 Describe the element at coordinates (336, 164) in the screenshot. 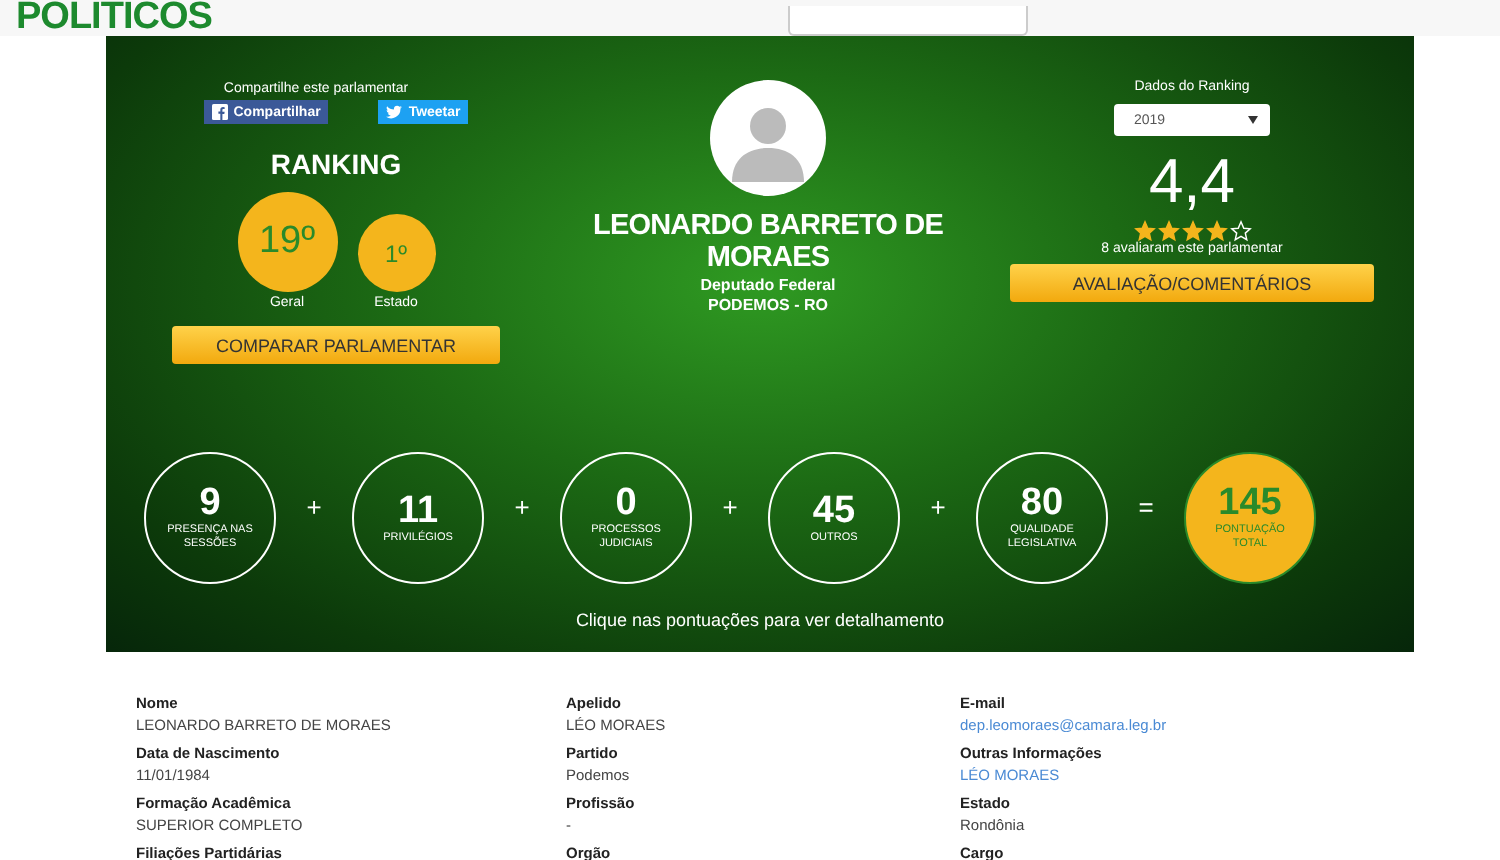

I see `ranking-title: RANKING` at that location.